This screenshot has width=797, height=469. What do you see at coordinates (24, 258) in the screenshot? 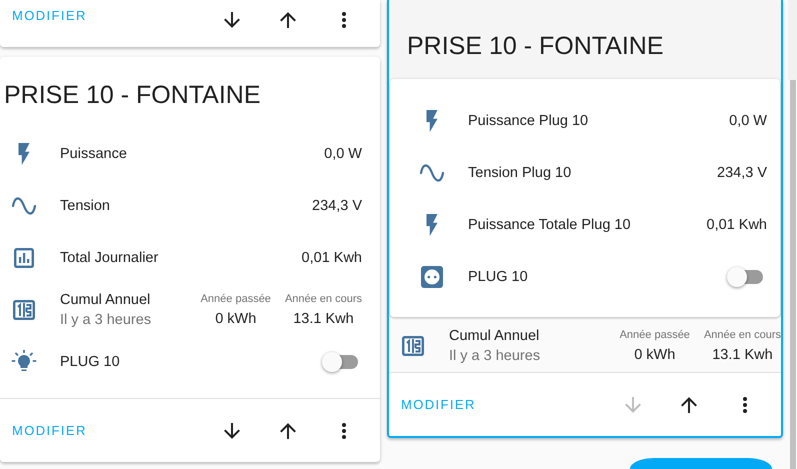
I see `bar-chart-icon` at bounding box center [24, 258].